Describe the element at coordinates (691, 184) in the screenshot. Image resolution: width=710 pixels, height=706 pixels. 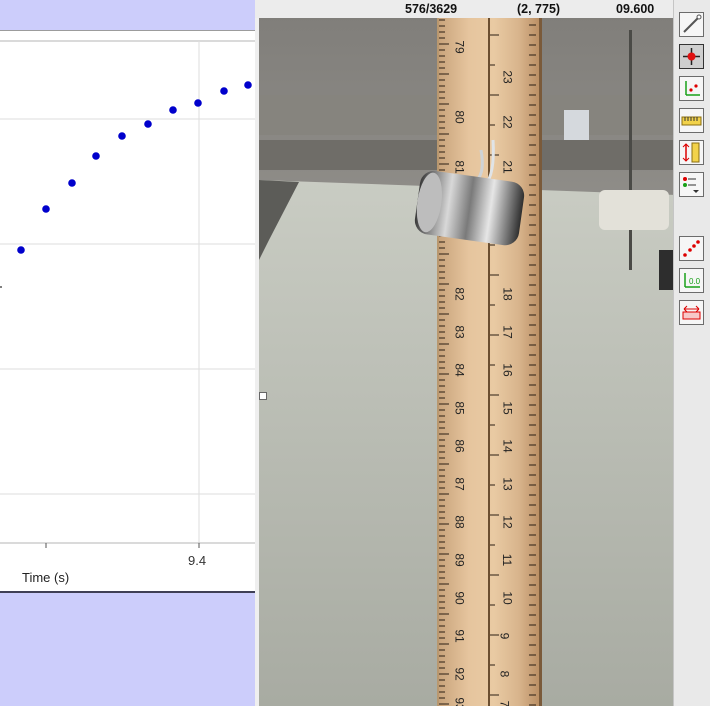
I see `track-options-icon` at that location.